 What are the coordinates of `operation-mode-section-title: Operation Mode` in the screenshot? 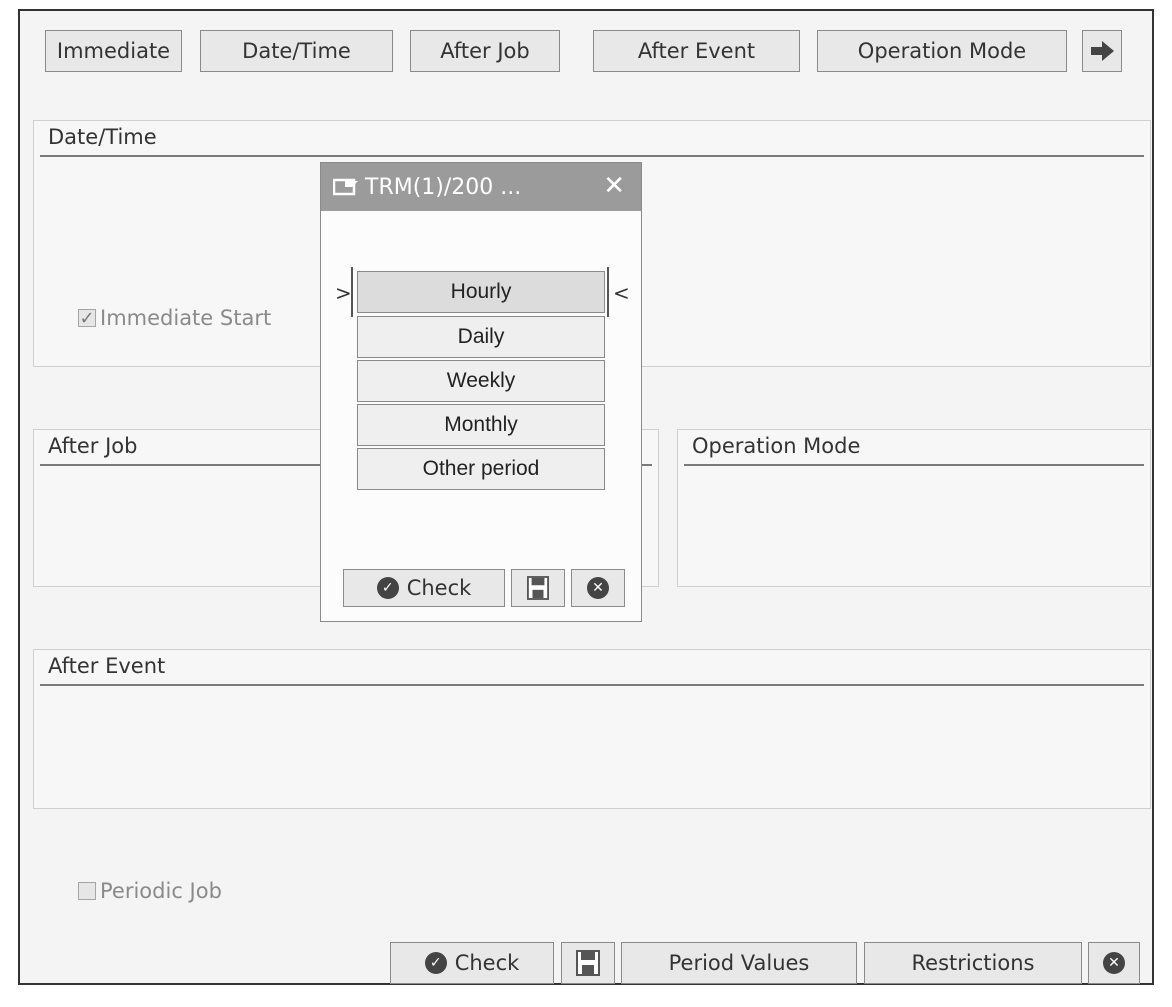 It's located at (776, 446).